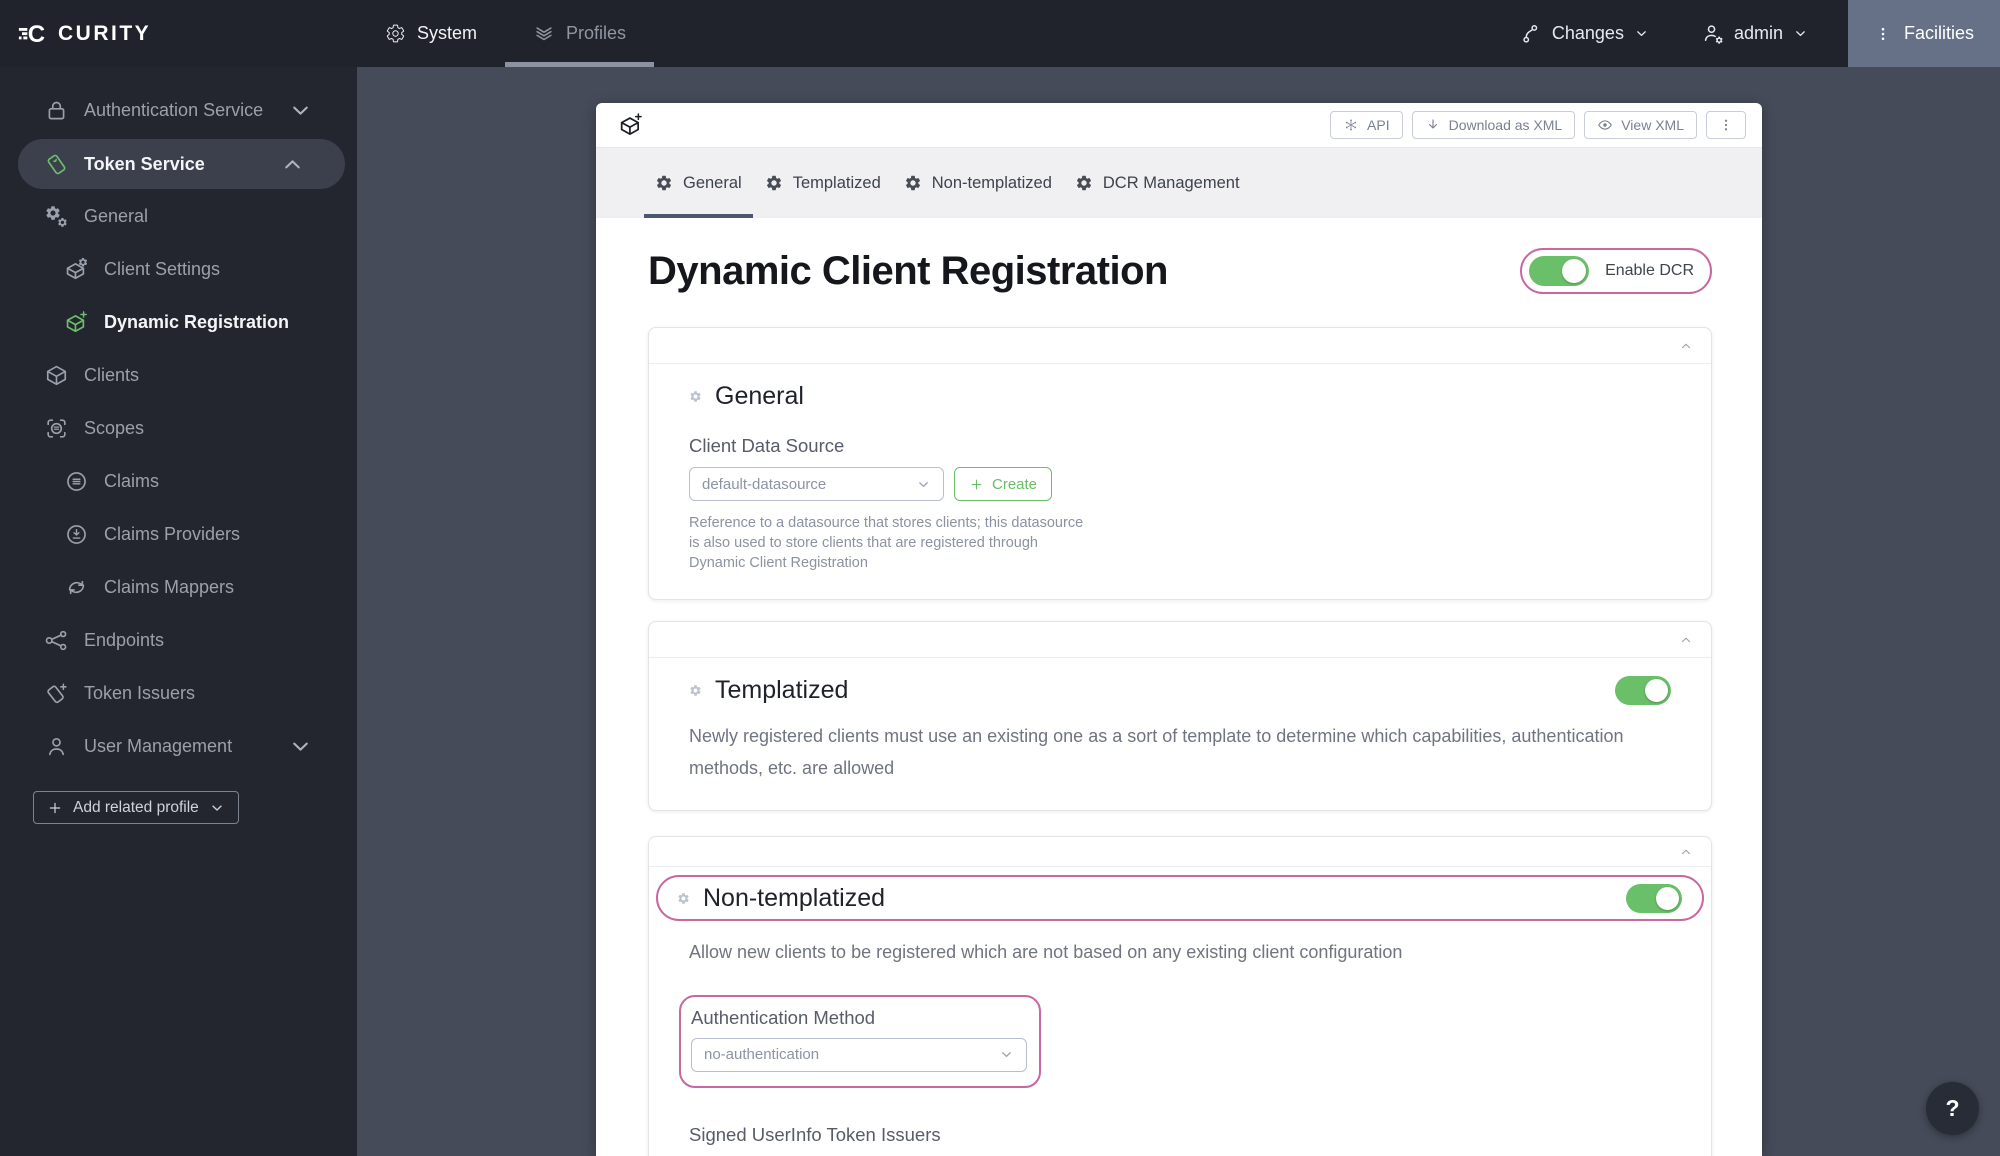  Describe the element at coordinates (1366, 125) in the screenshot. I see `api-button: API` at that location.